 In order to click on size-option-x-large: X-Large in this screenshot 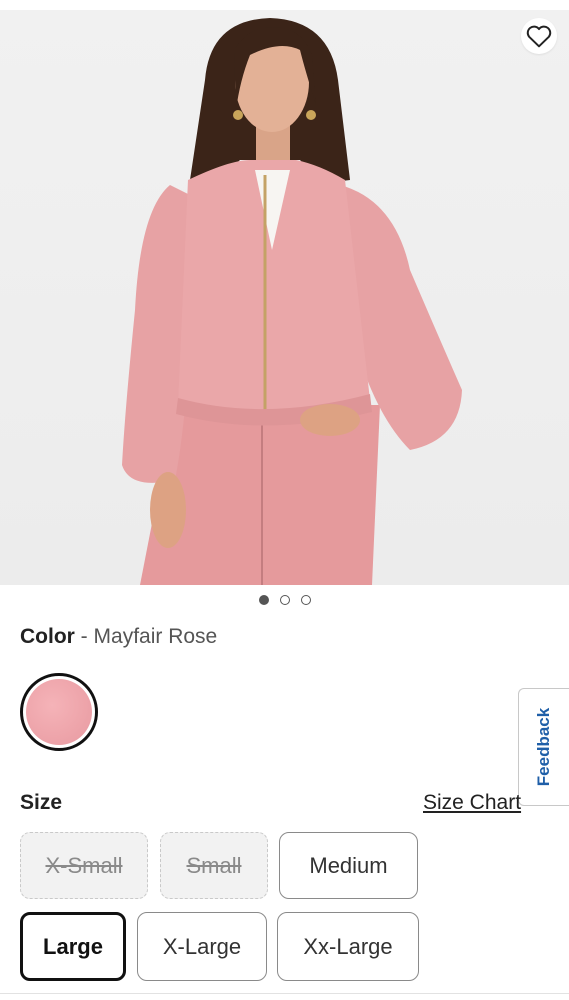, I will do `click(202, 946)`.